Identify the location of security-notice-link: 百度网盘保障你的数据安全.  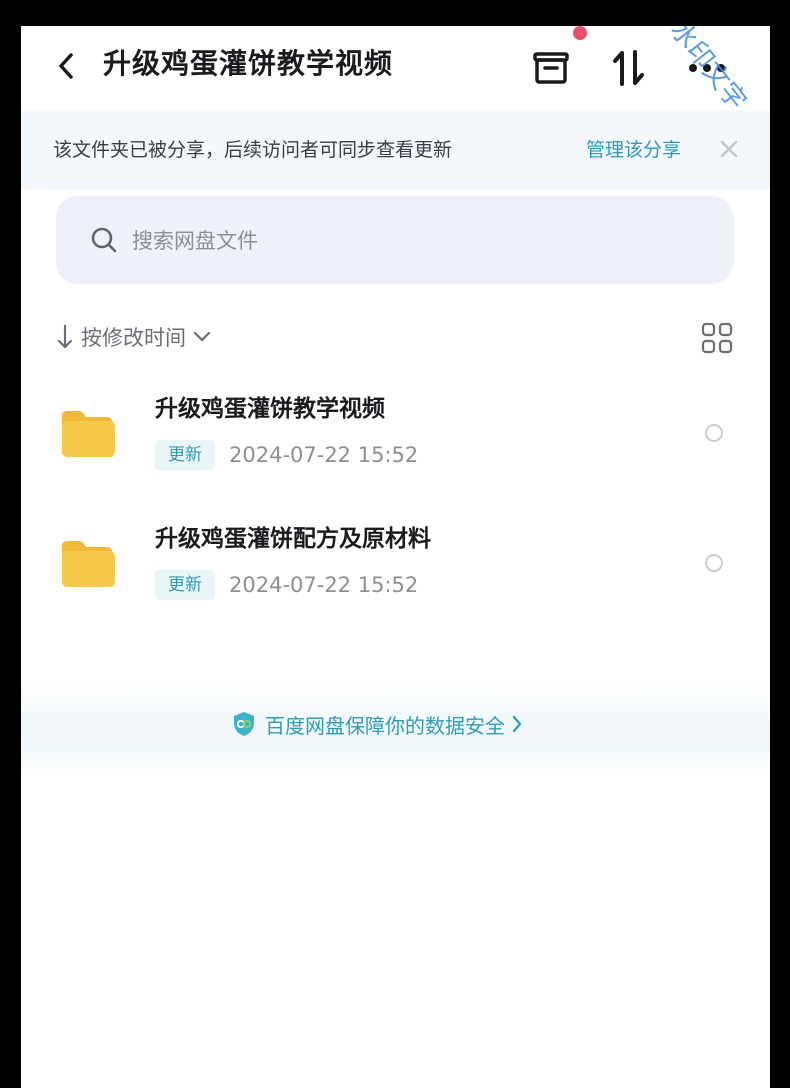
(377, 724).